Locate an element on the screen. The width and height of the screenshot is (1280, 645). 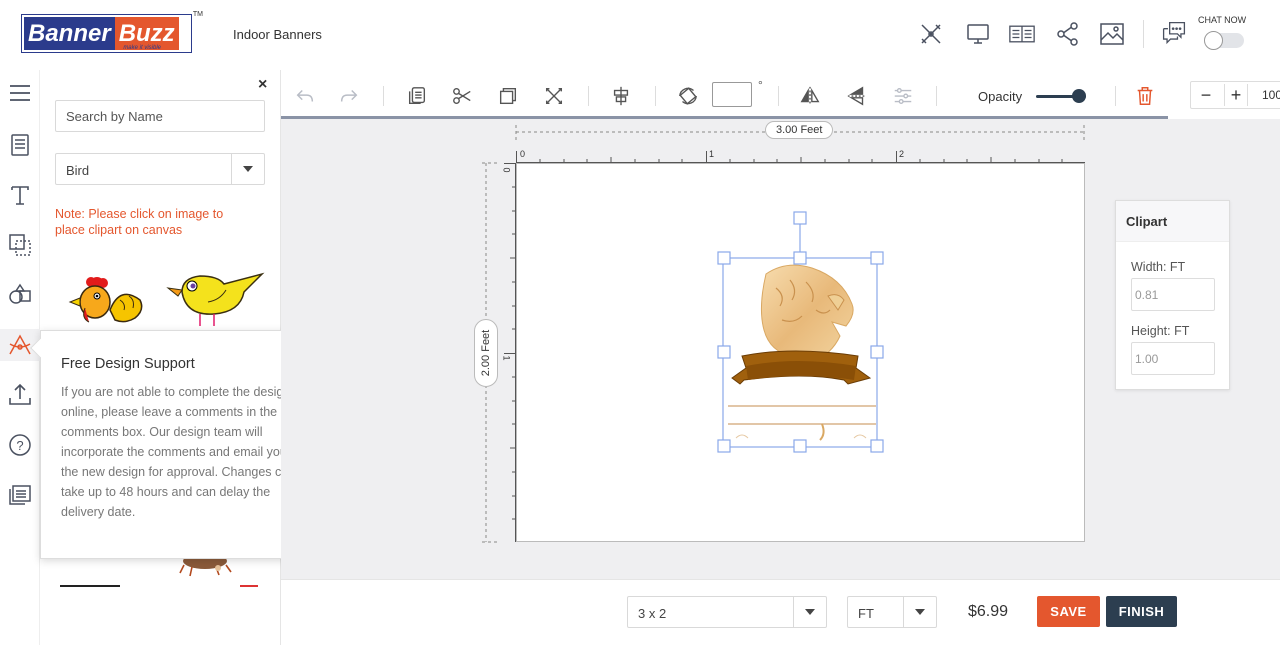
clipart-width-label: Width: FT is located at coordinates (1158, 267).